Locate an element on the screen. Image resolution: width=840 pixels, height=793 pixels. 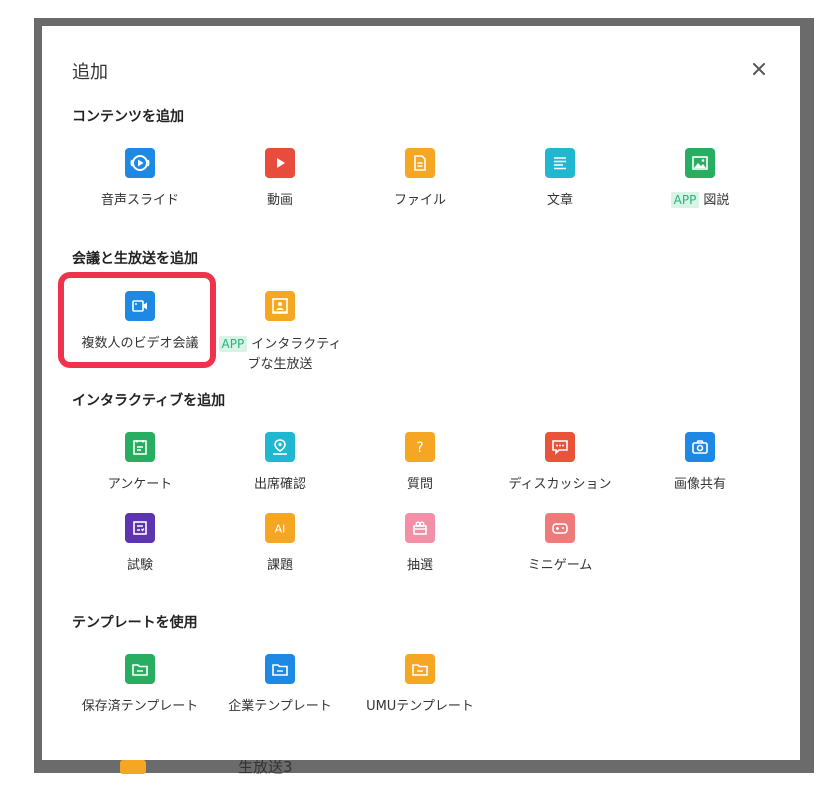
tile-label: UMUテンプレート is located at coordinates (420, 706).